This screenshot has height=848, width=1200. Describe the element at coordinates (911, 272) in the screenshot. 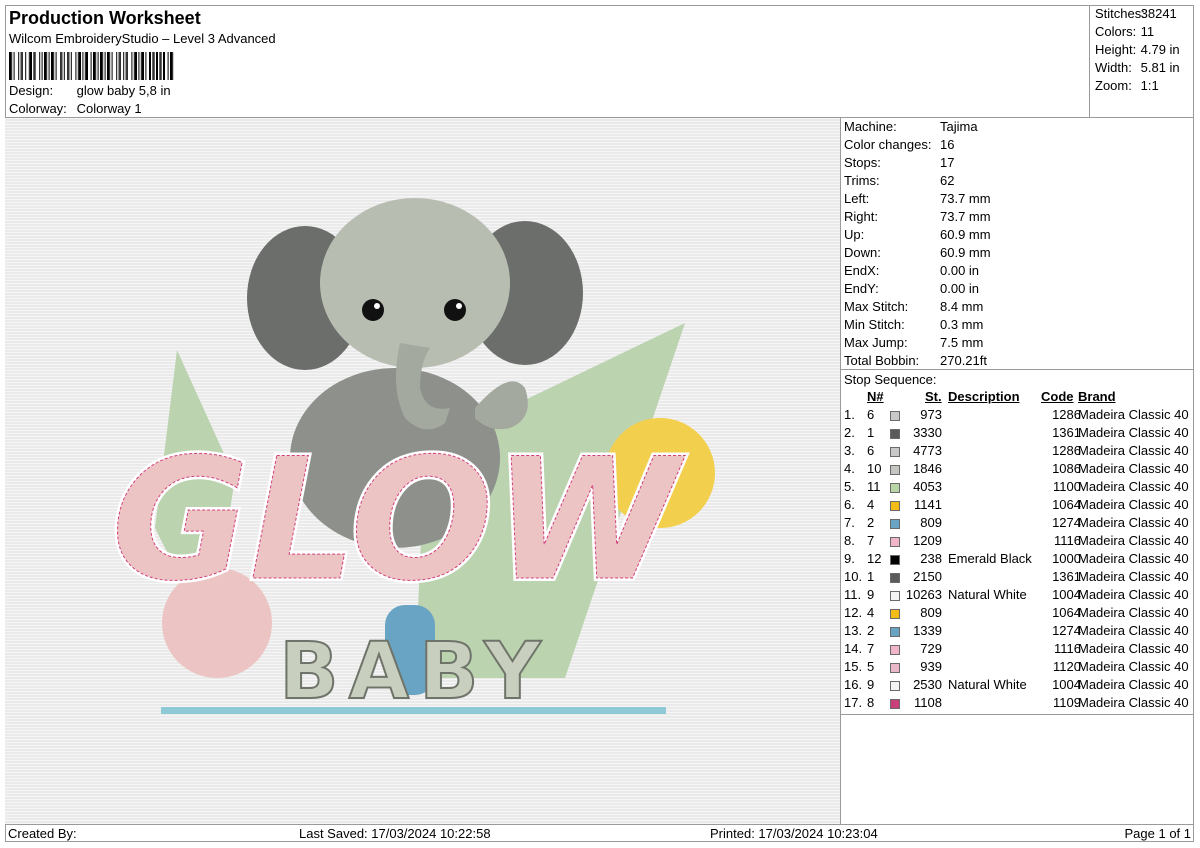

I see `machine-info-row: EndX: 0.00 in` at that location.